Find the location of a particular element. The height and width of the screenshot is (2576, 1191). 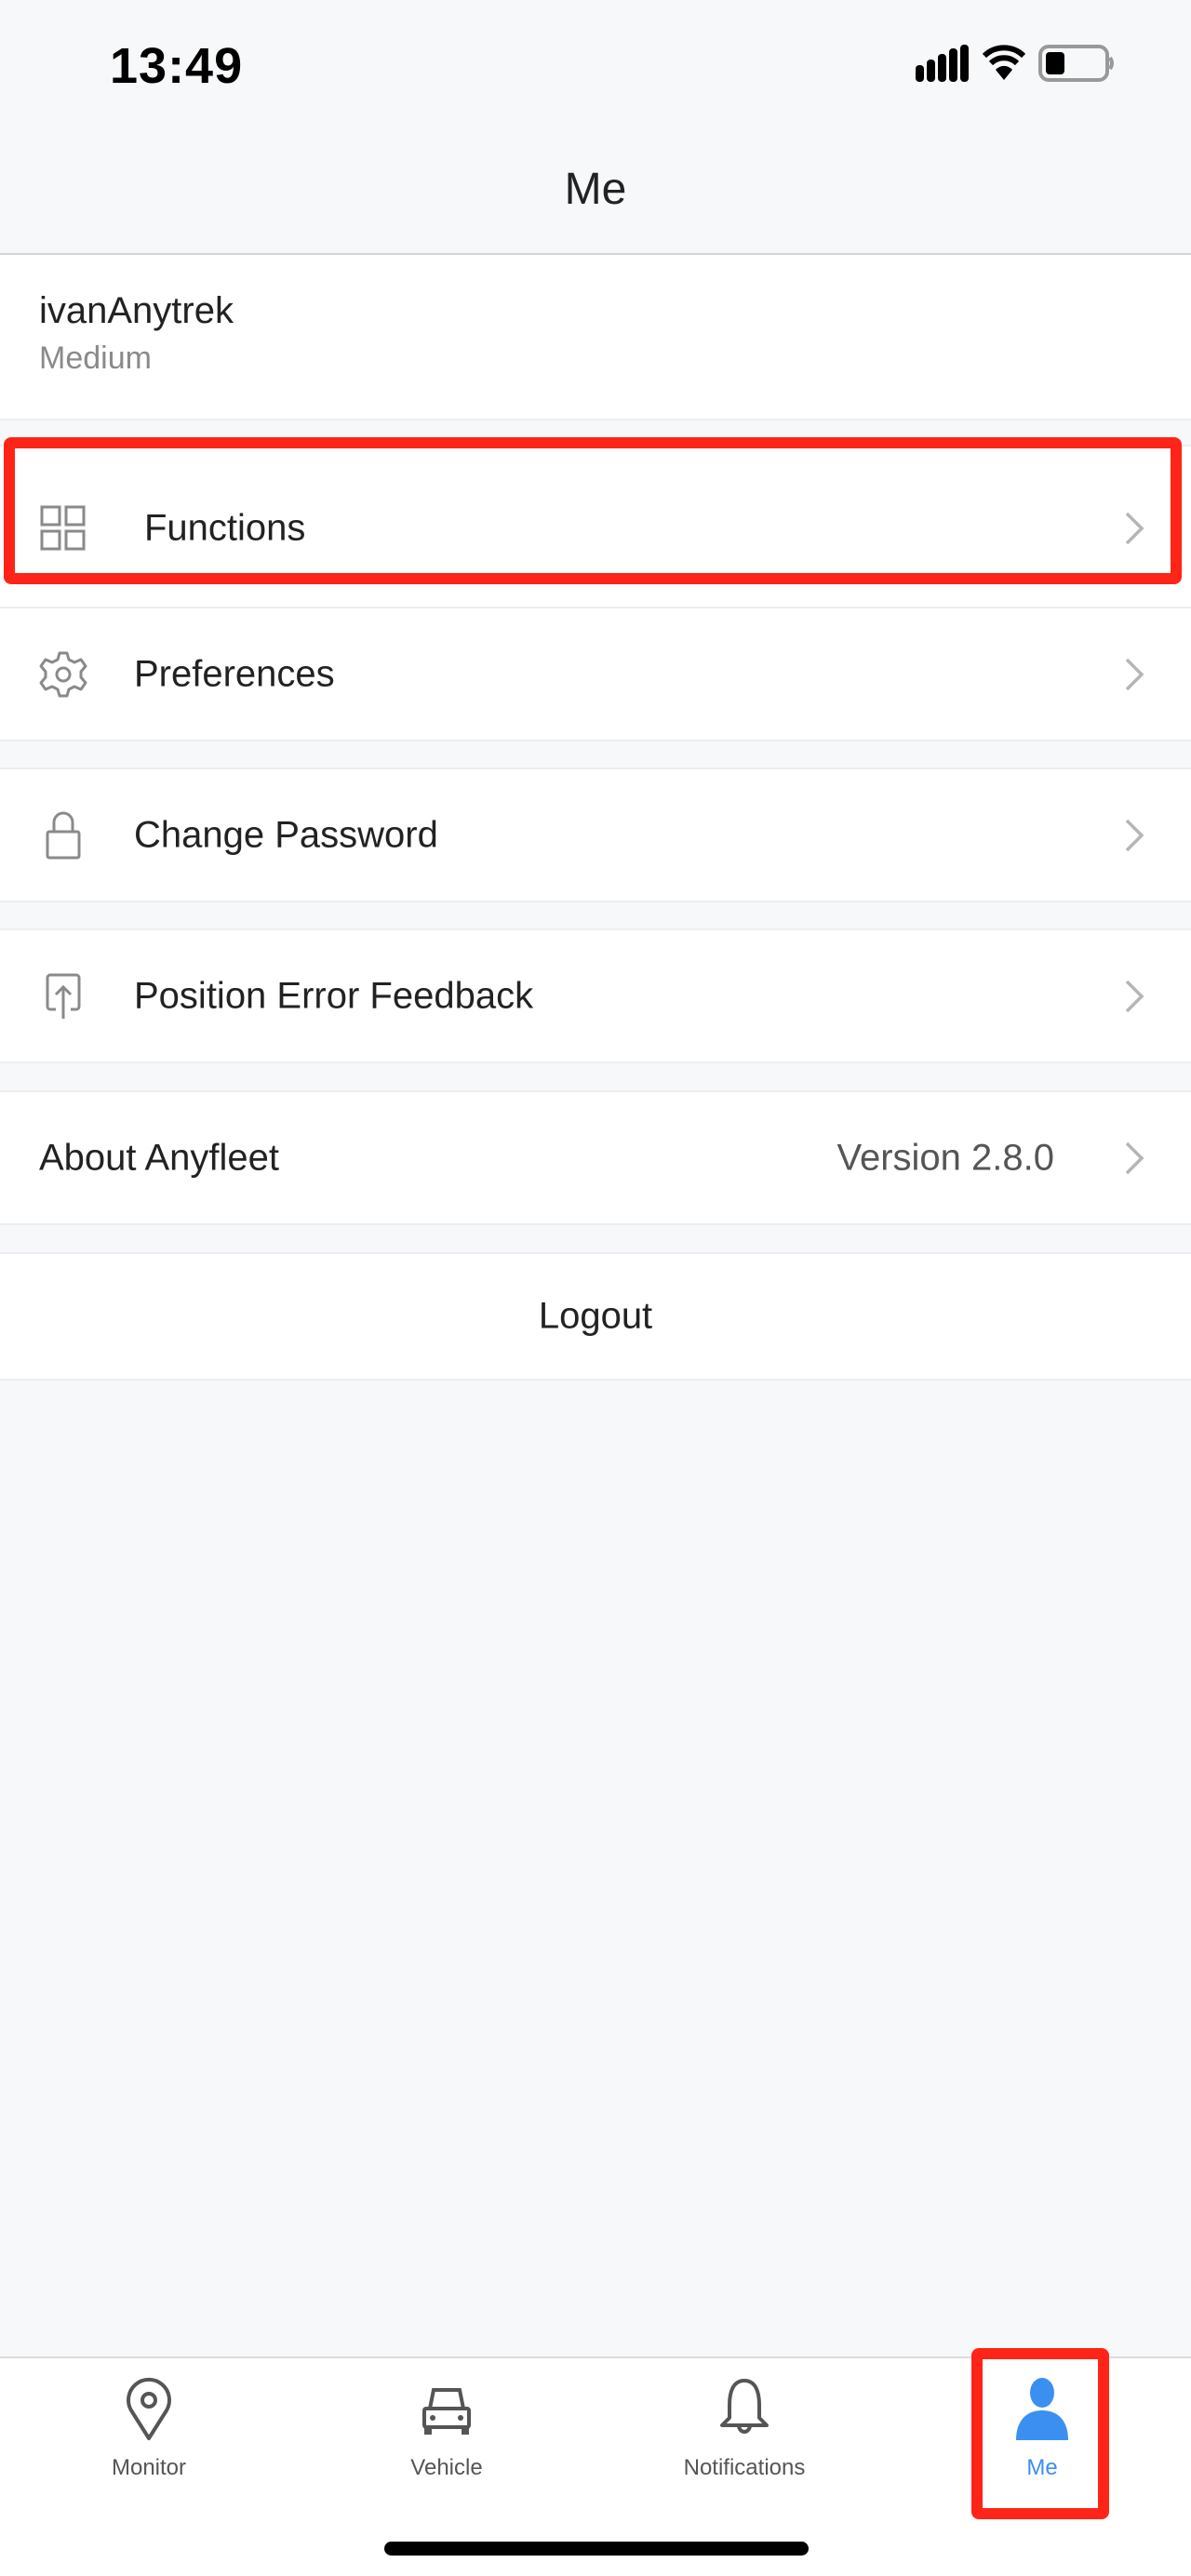

tab-vehicle: Vehicle is located at coordinates (447, 2429).